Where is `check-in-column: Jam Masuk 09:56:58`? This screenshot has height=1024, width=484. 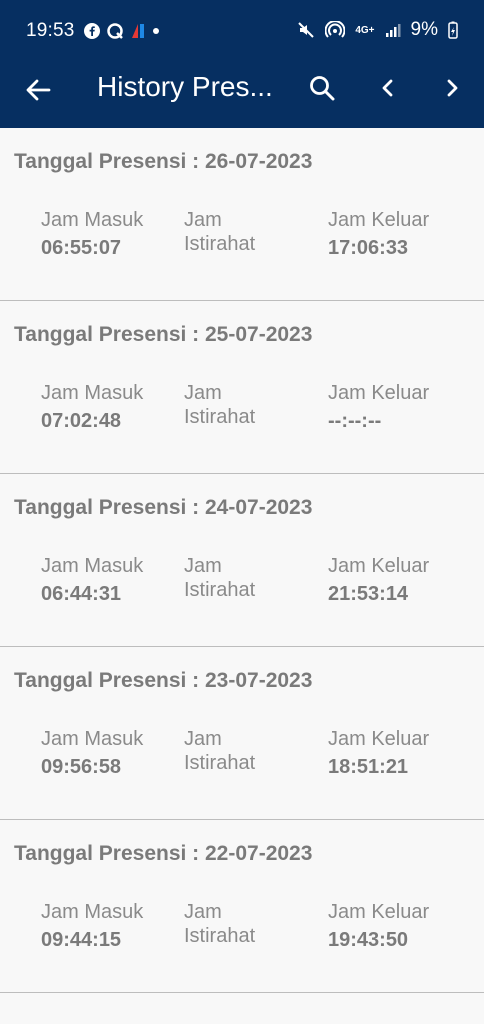
check-in-column: Jam Masuk 09:56:58 is located at coordinates (92, 753).